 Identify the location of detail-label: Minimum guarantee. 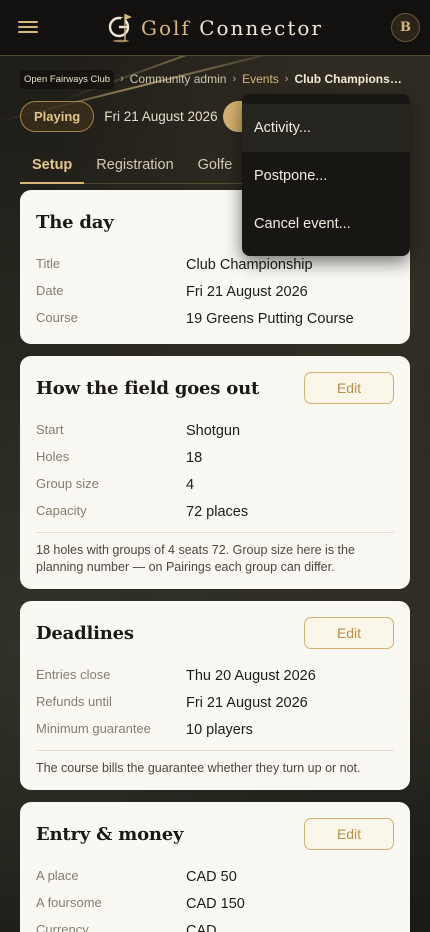
(93, 728).